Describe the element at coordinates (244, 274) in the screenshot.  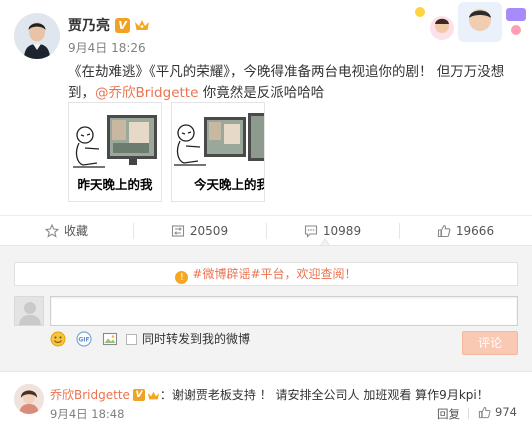
I see `notice-hashtag: #微博辟谣#平台，` at that location.